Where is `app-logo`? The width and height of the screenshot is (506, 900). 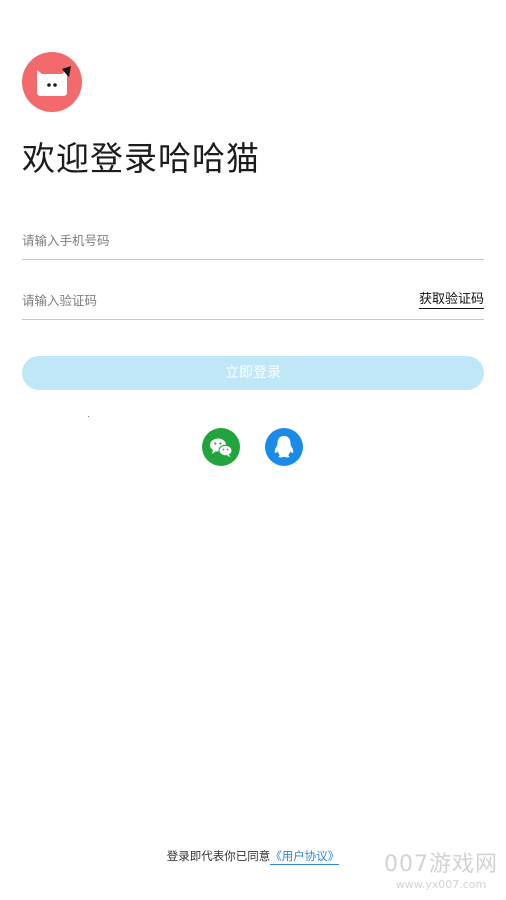
app-logo is located at coordinates (52, 82).